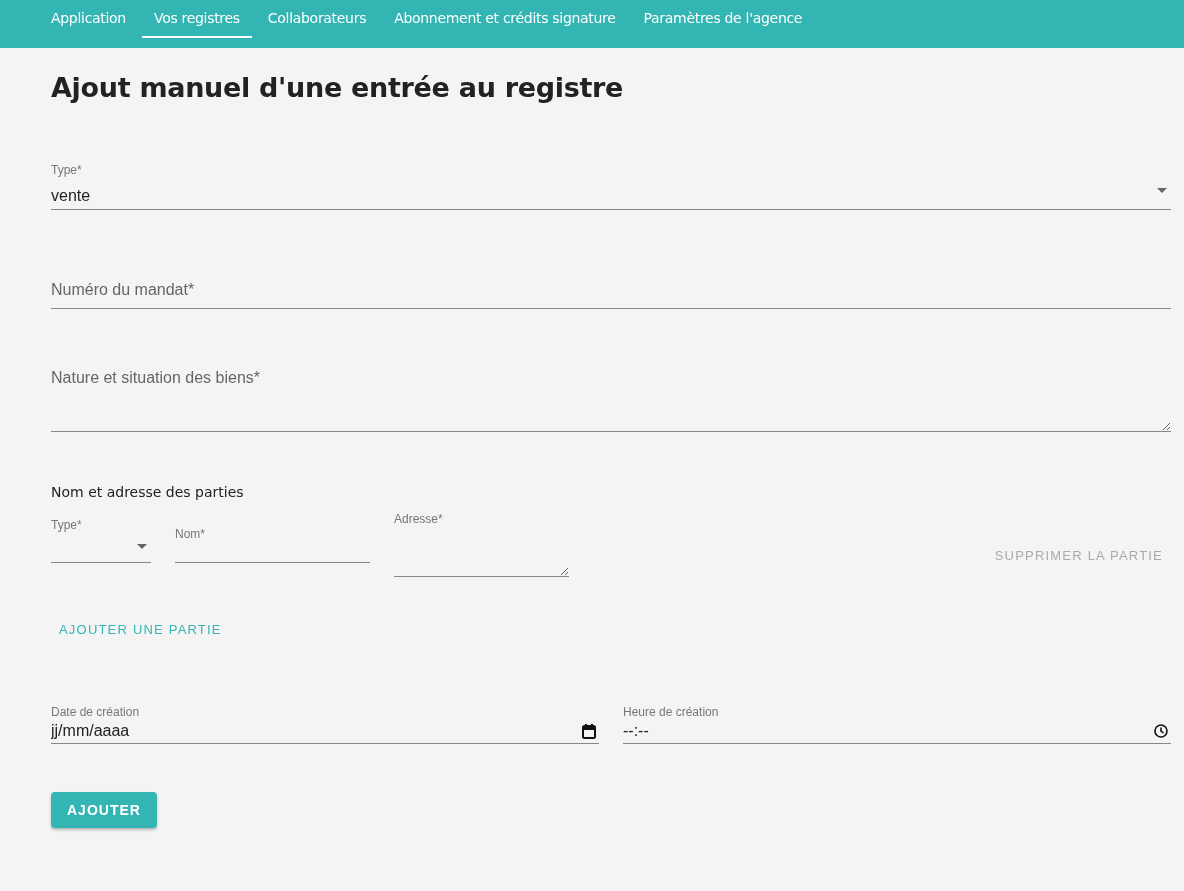 This screenshot has width=1184, height=891. Describe the element at coordinates (897, 731) in the screenshot. I see `time-field: --:--` at that location.